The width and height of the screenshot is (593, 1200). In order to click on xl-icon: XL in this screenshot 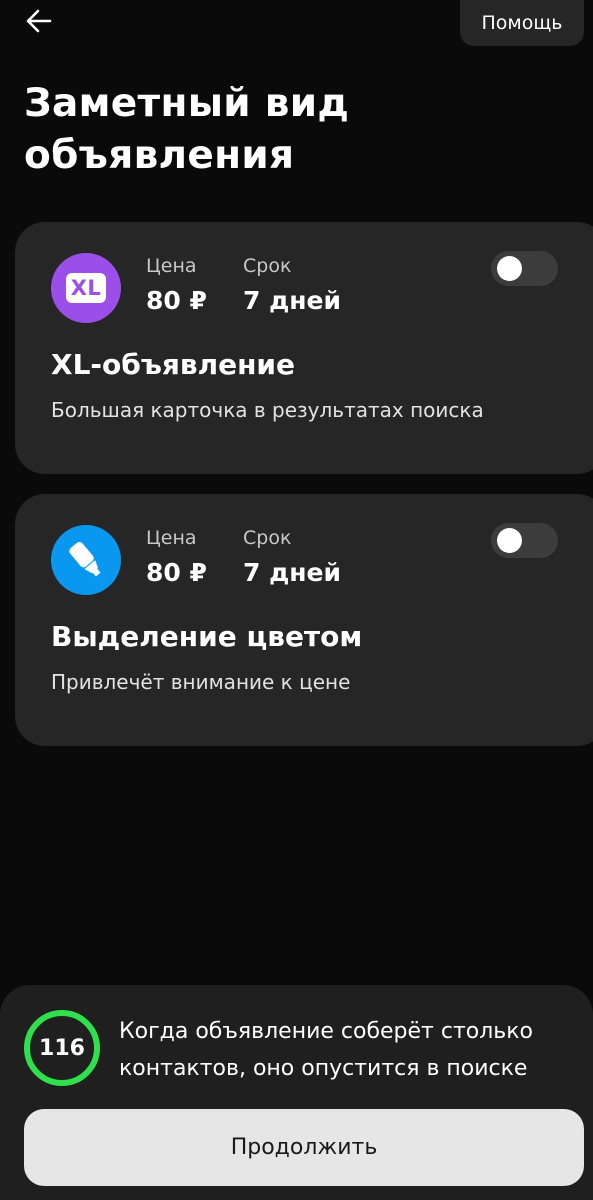, I will do `click(86, 288)`.